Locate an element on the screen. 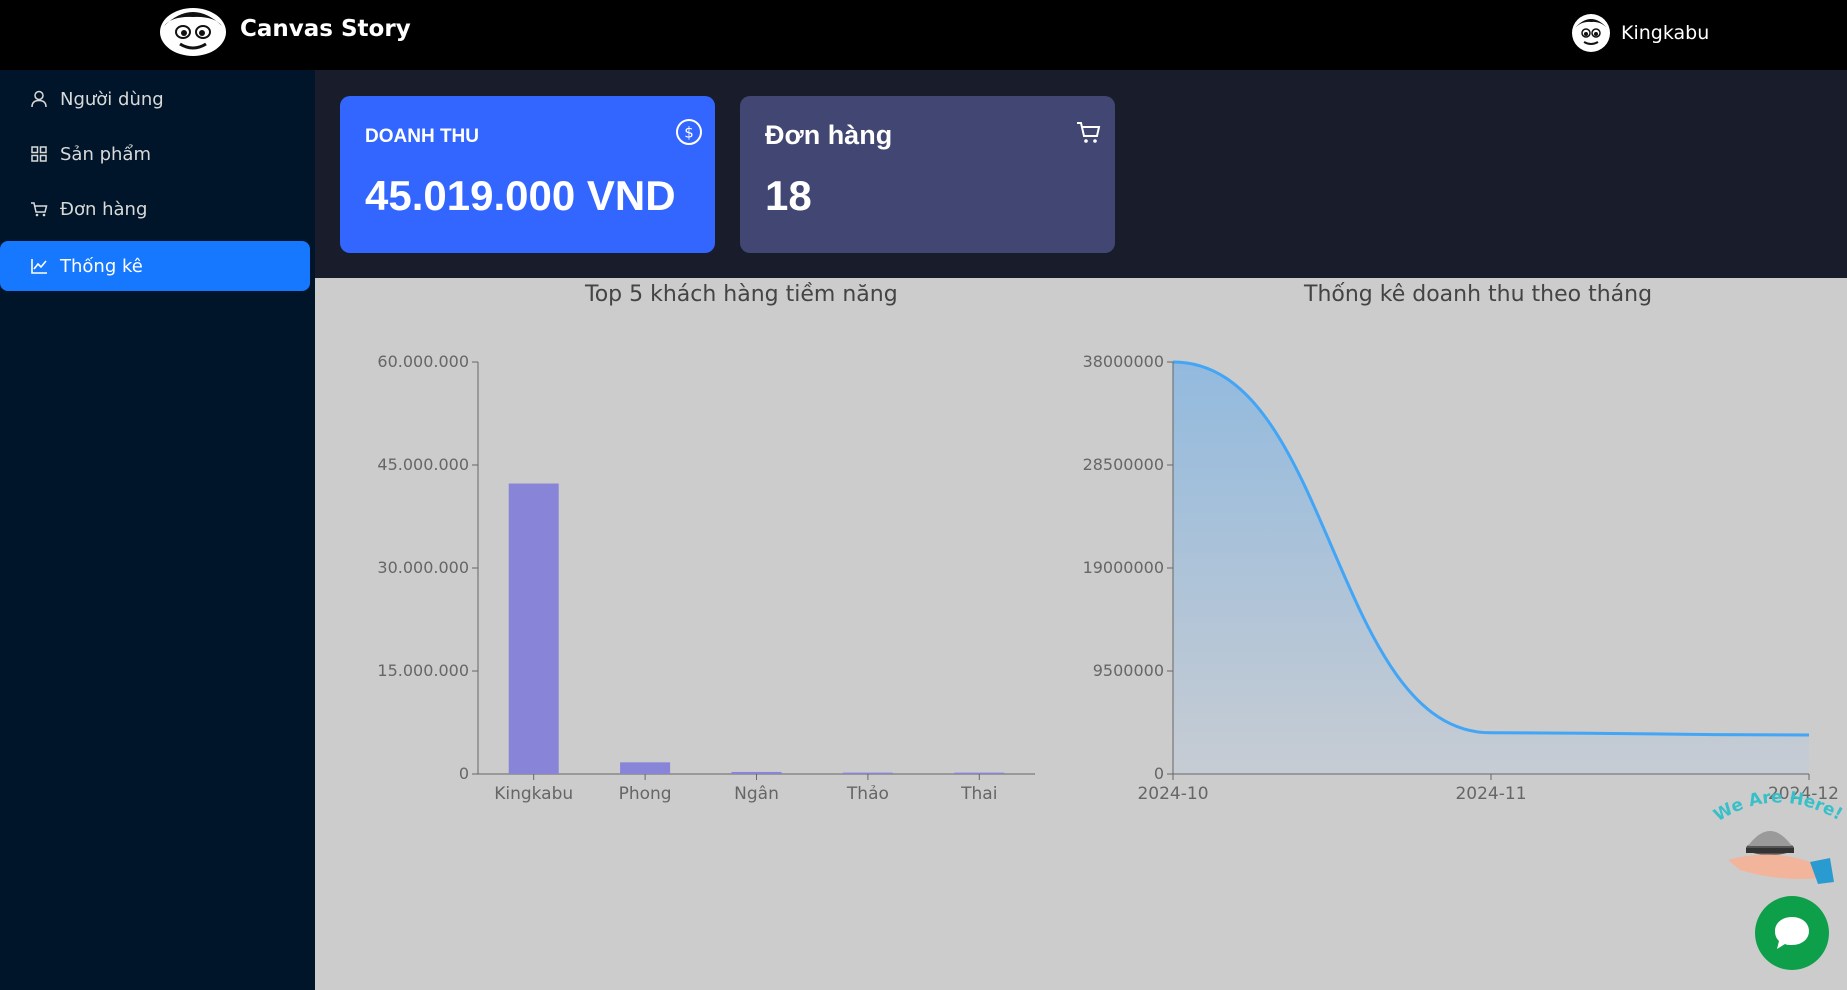 The width and height of the screenshot is (1847, 990). user-name: Kingkabu is located at coordinates (1665, 33).